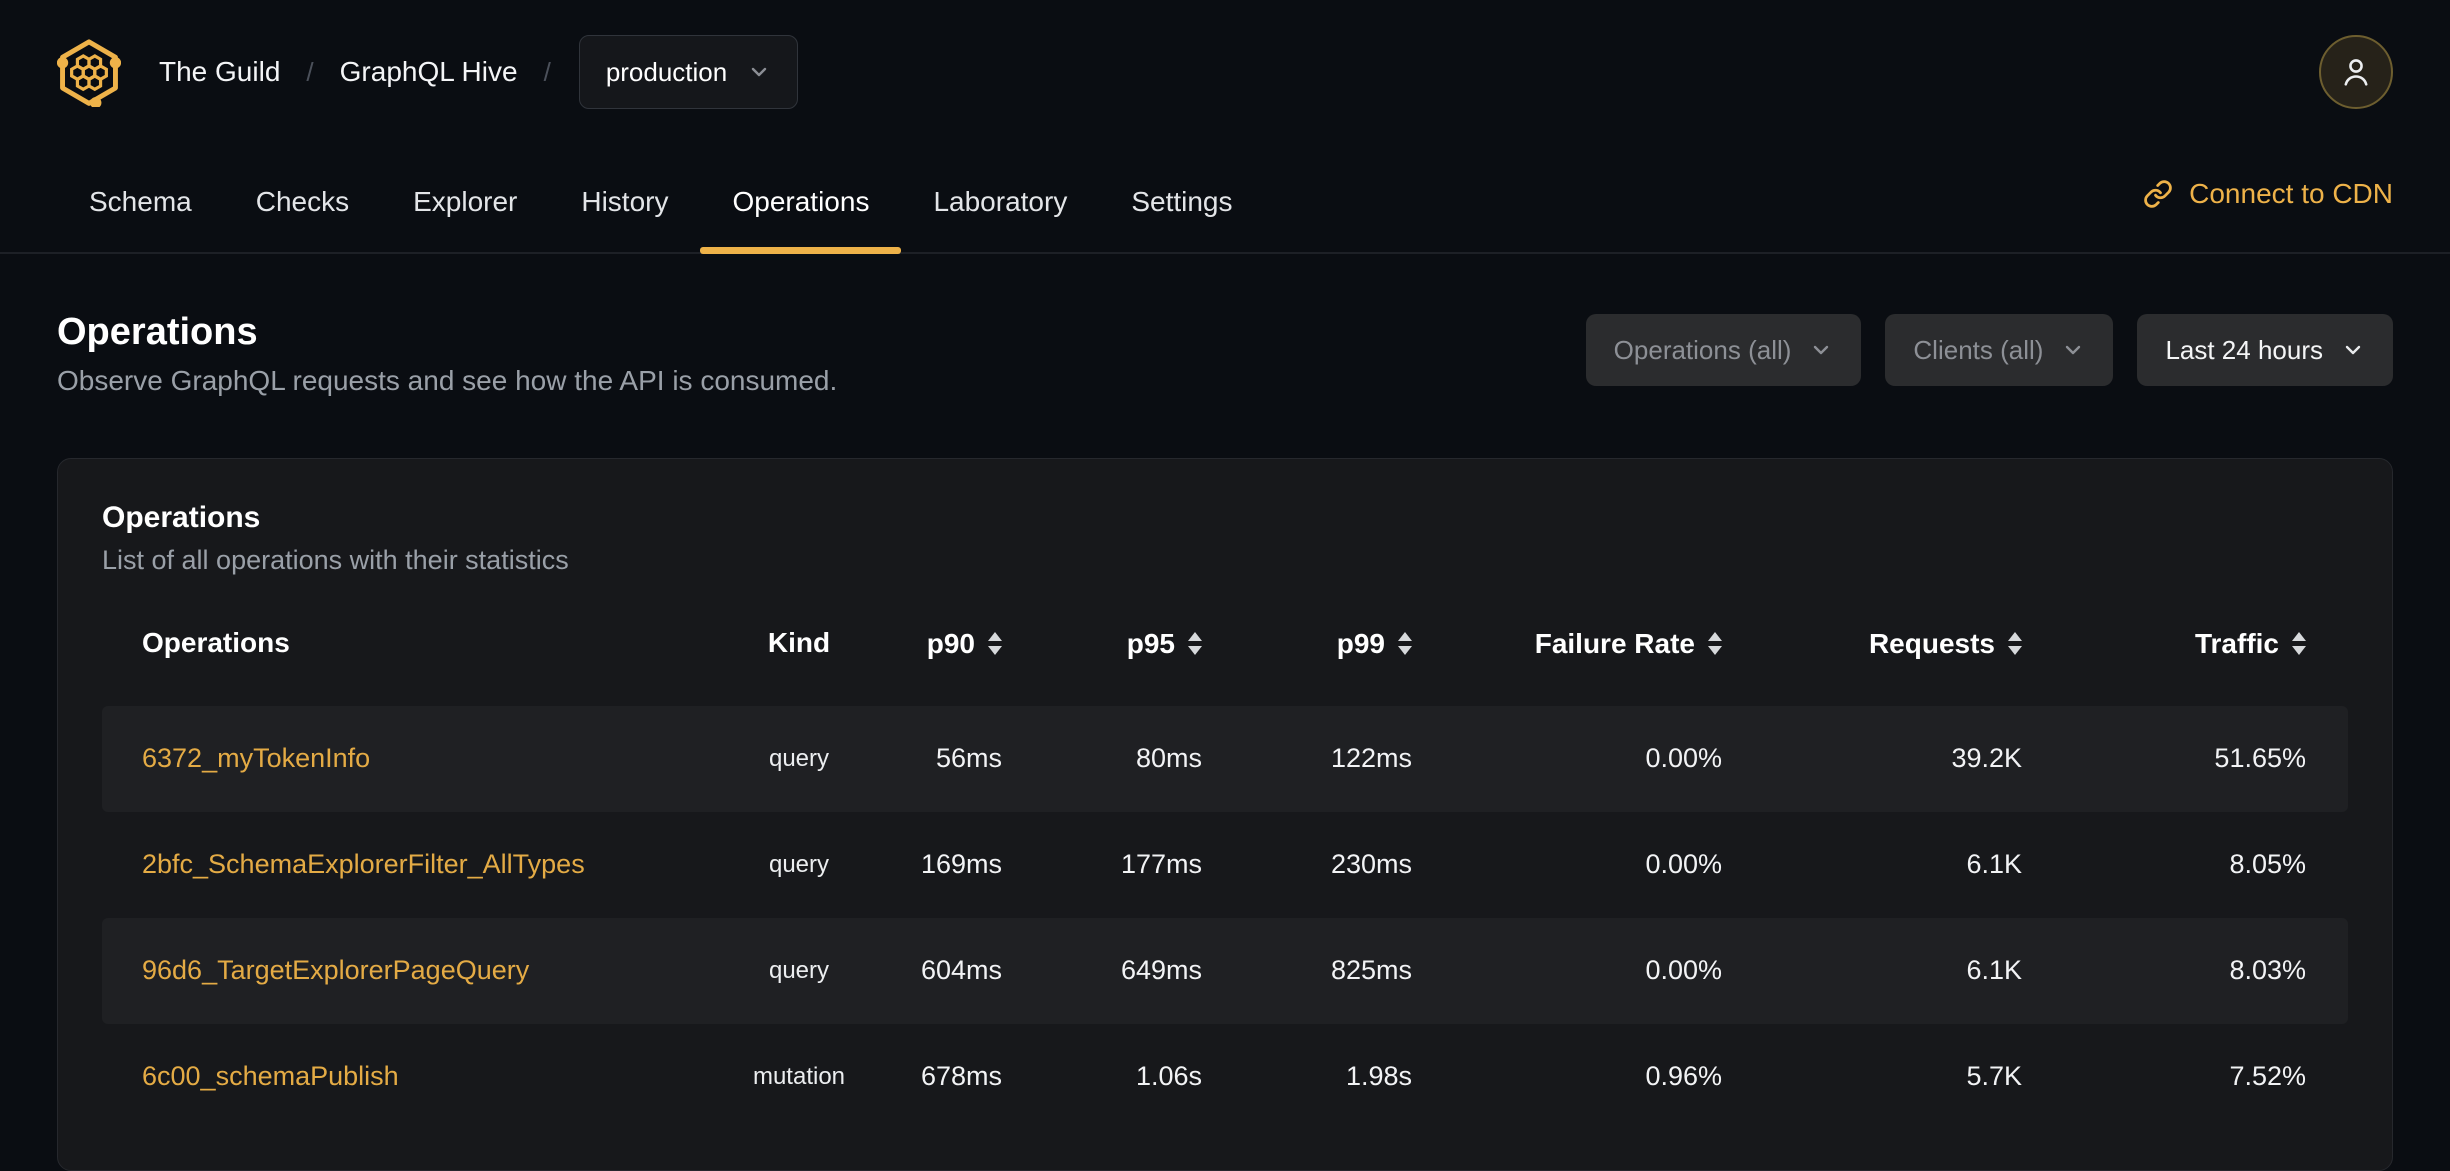 This screenshot has width=2450, height=1171. I want to click on traffic-cell: 8.03%, so click(2206, 970).